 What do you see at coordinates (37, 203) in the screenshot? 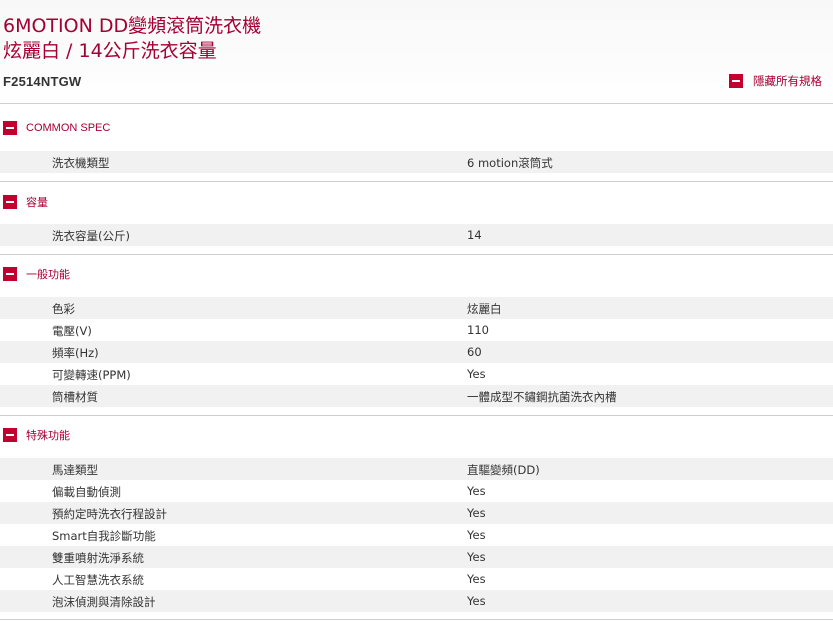
I see `section-title: 容量` at bounding box center [37, 203].